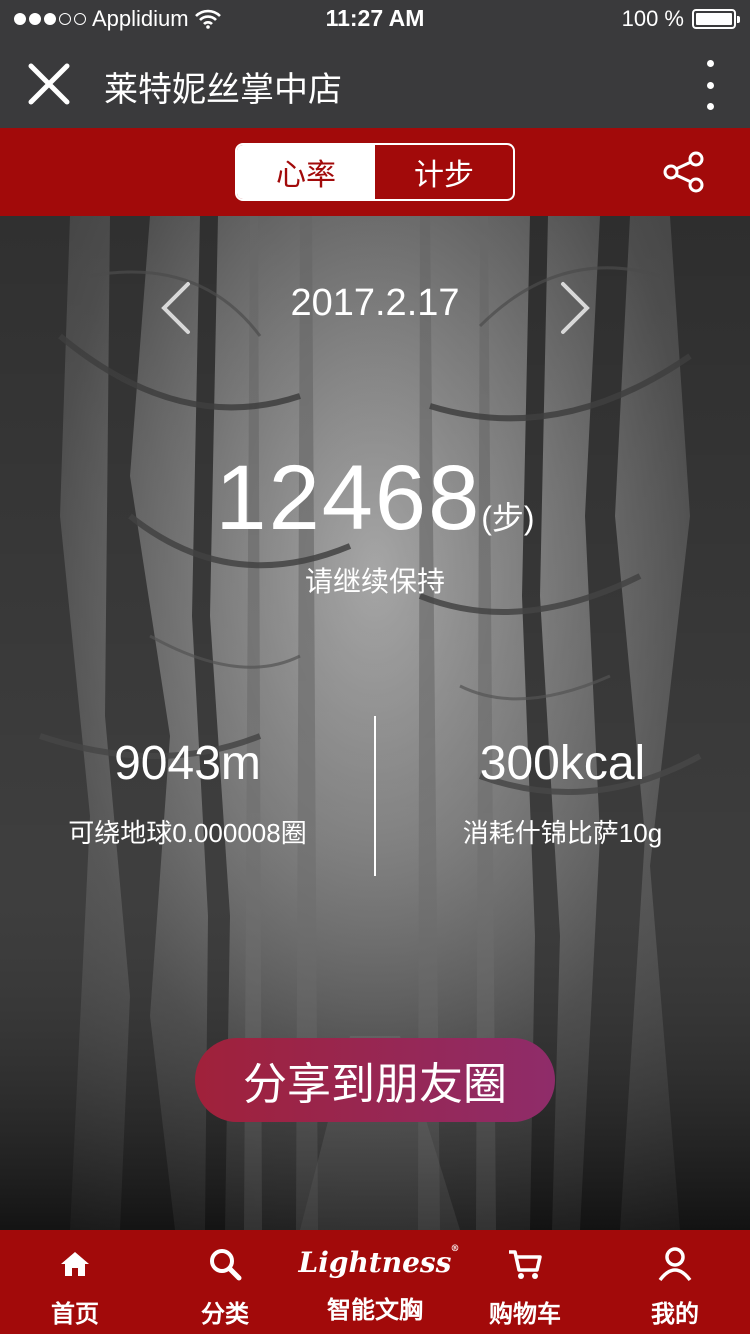 This screenshot has height=1334, width=750. What do you see at coordinates (375, 19) in the screenshot?
I see `status-bar: Applidium 11:27 AM 100 %` at bounding box center [375, 19].